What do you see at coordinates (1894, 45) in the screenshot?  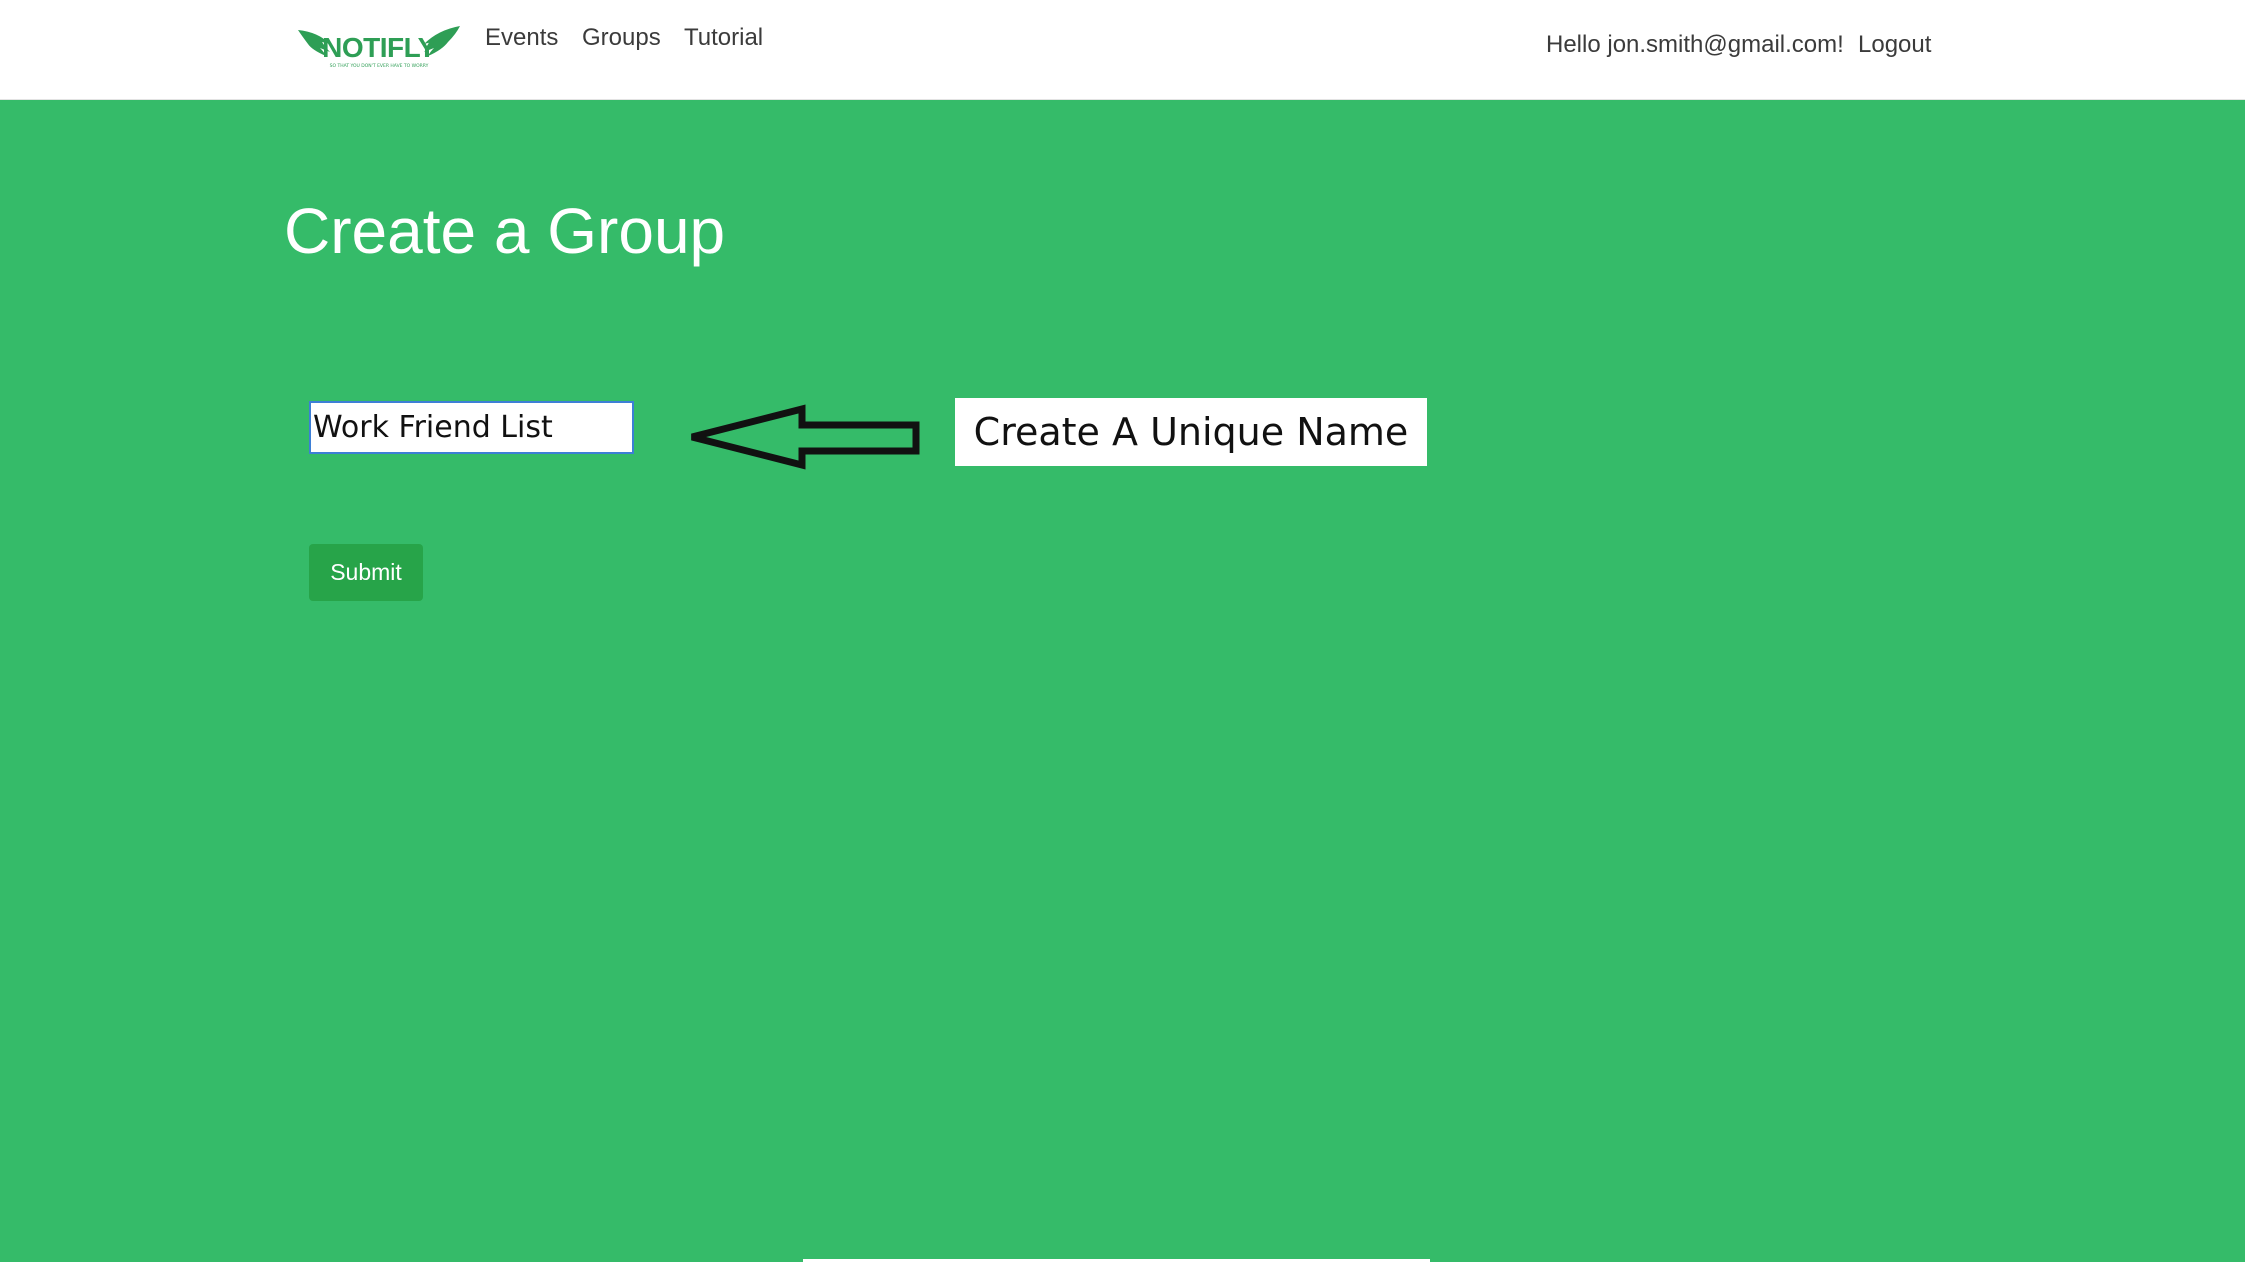 I see `logout-link: Logout` at bounding box center [1894, 45].